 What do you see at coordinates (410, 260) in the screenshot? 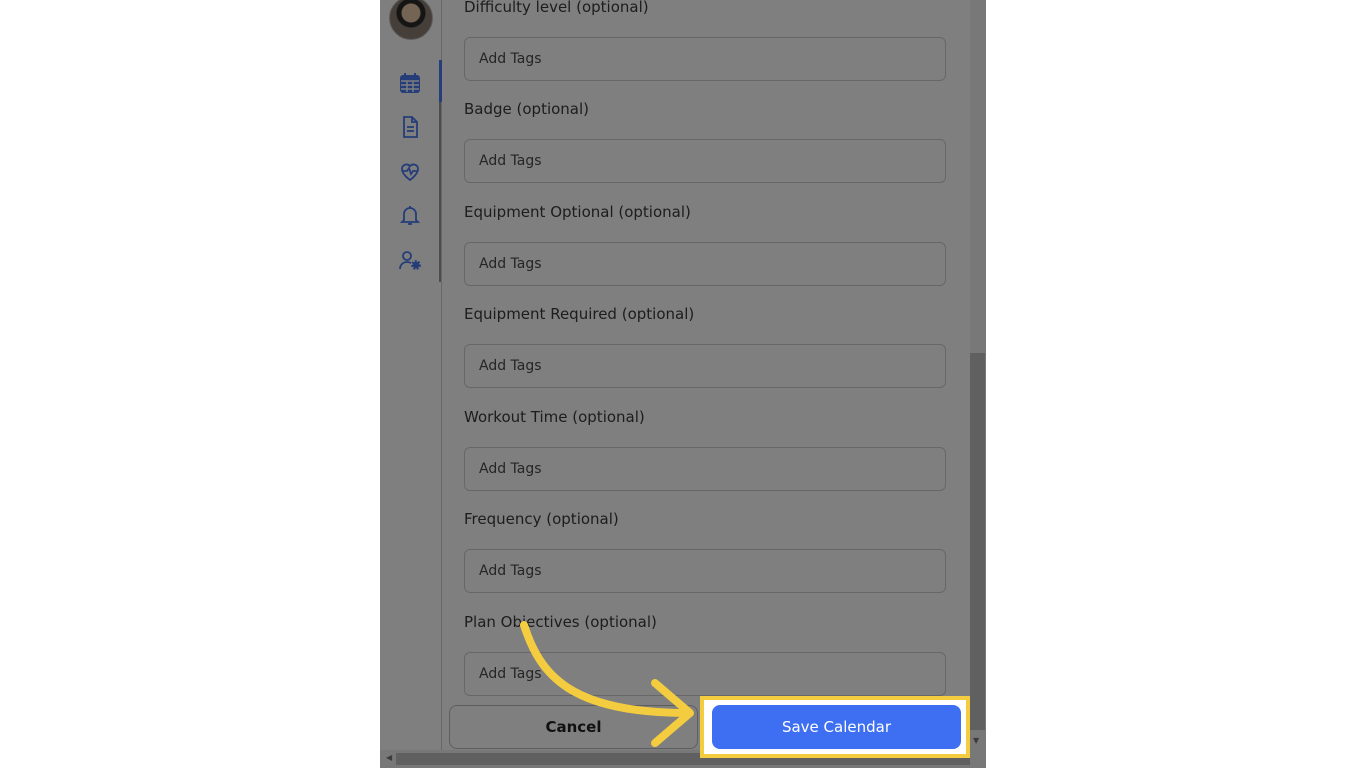
I see `user-settings-icon` at bounding box center [410, 260].